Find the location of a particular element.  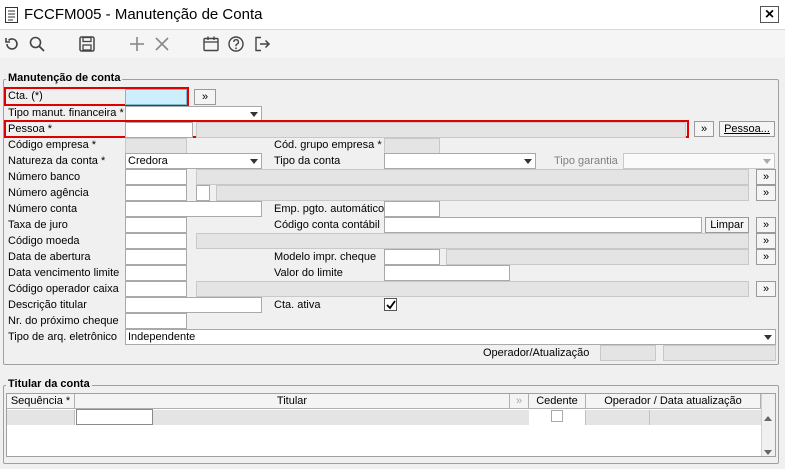

pessoa-name-display is located at coordinates (441, 130).